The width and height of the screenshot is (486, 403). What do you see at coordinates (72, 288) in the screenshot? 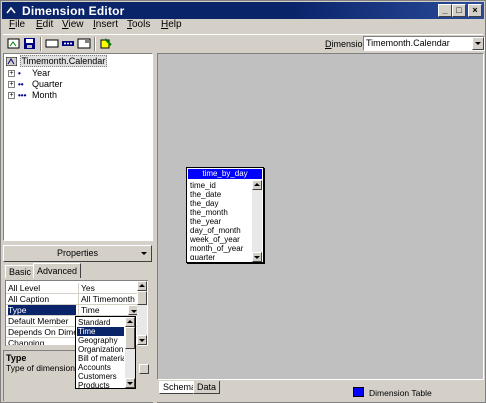
I see `property-row: All Level Yes` at bounding box center [72, 288].